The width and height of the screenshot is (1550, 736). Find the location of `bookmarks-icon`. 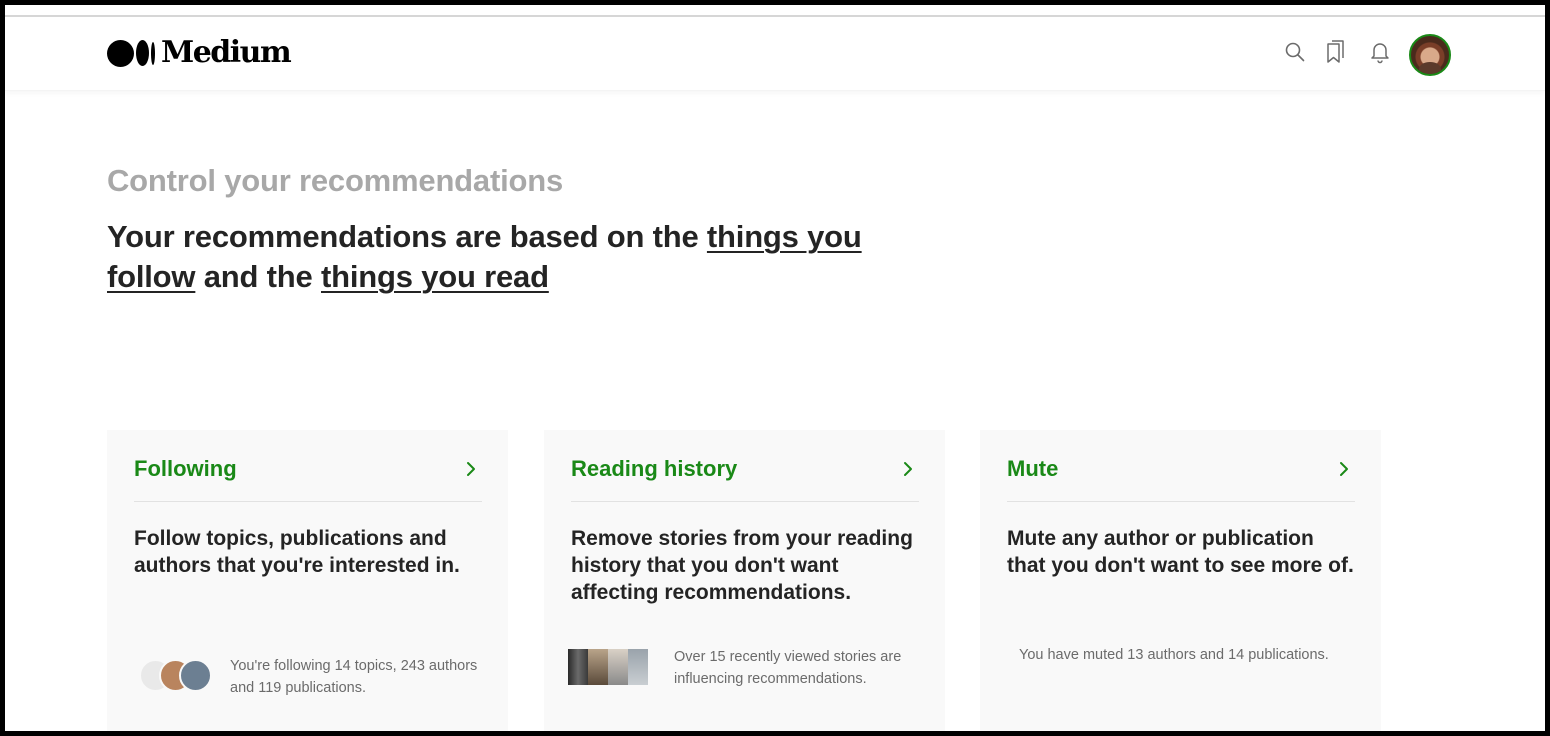

bookmarks-icon is located at coordinates (1335, 54).